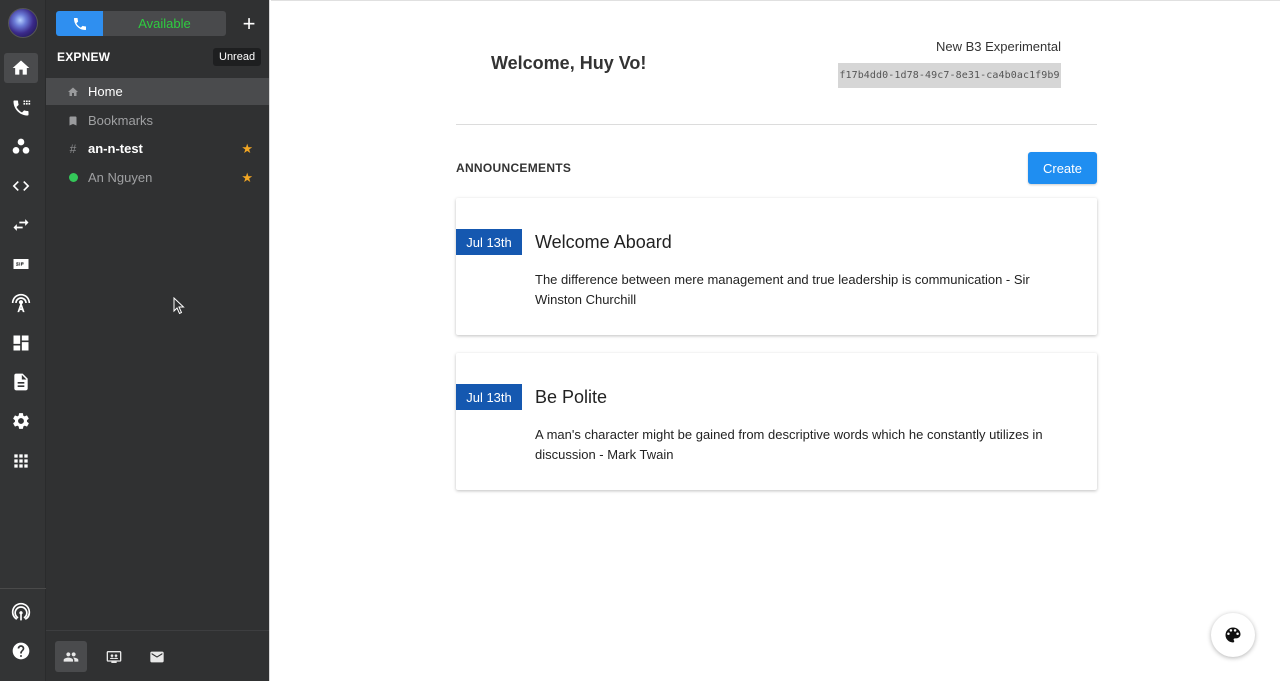  Describe the element at coordinates (21, 186) in the screenshot. I see `code-icon` at that location.